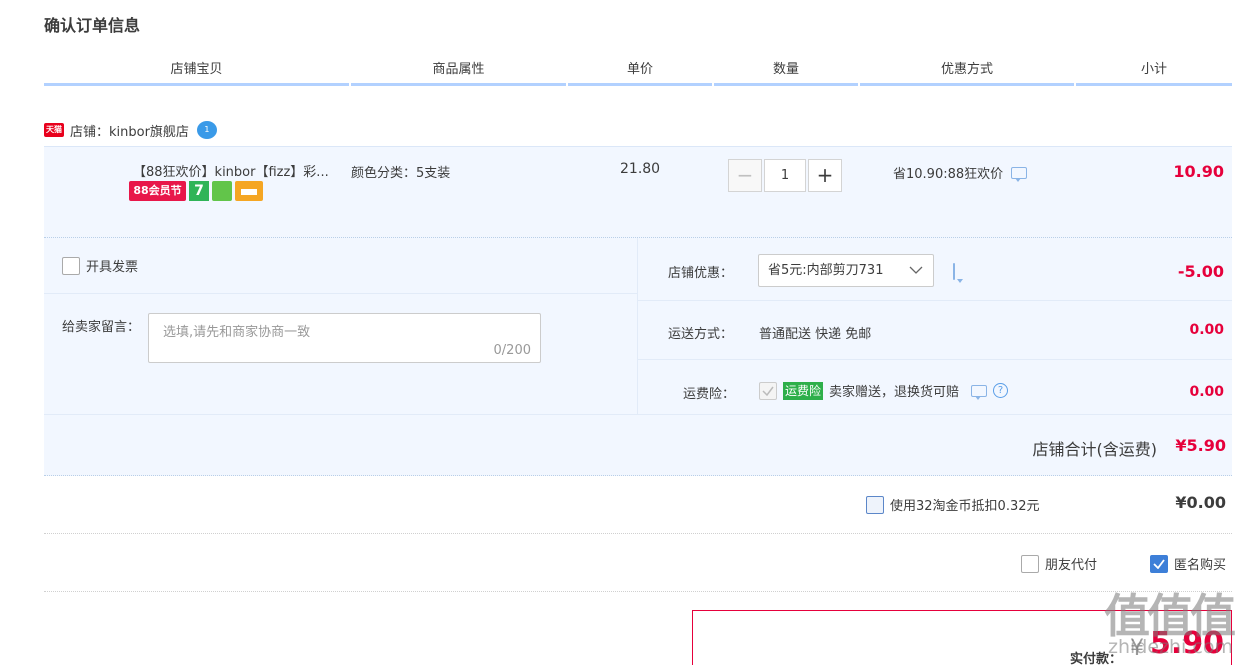  What do you see at coordinates (112, 267) in the screenshot?
I see `invoice-label: 开具发票` at bounding box center [112, 267].